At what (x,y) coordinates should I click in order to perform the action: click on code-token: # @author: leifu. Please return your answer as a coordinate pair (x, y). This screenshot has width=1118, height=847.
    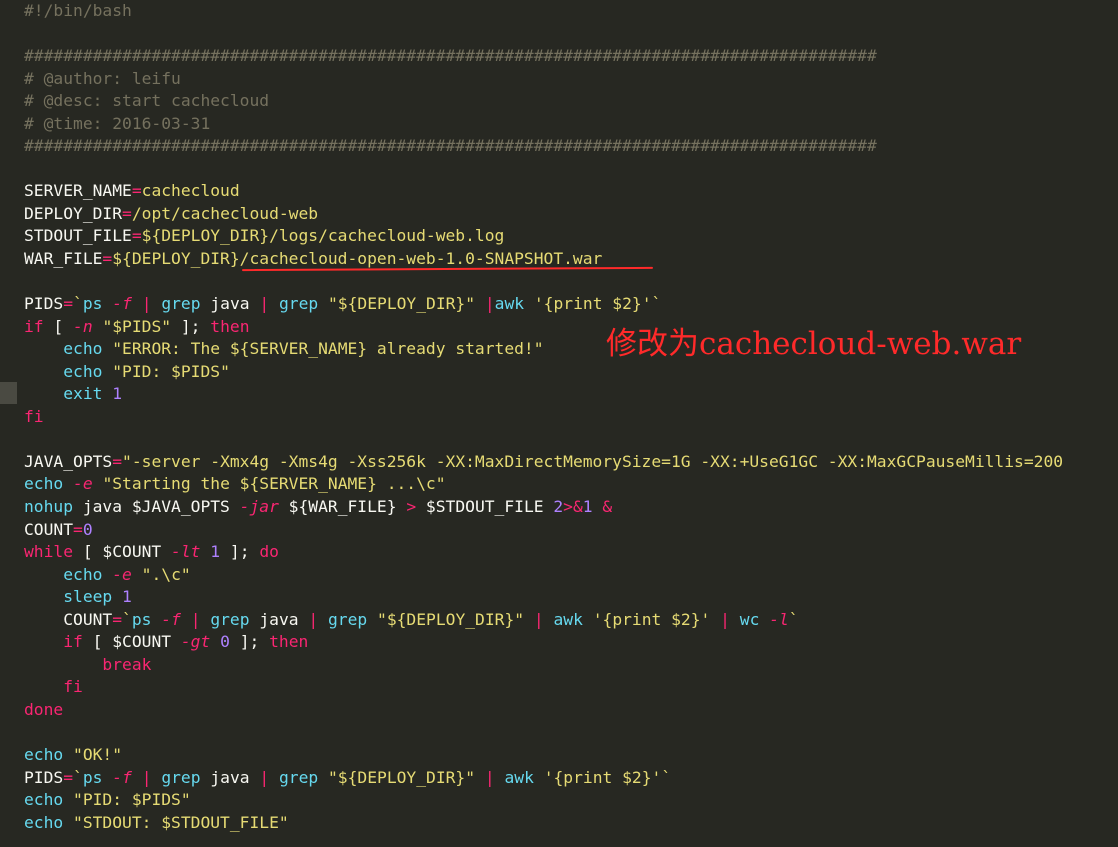
    Looking at the image, I should click on (102, 78).